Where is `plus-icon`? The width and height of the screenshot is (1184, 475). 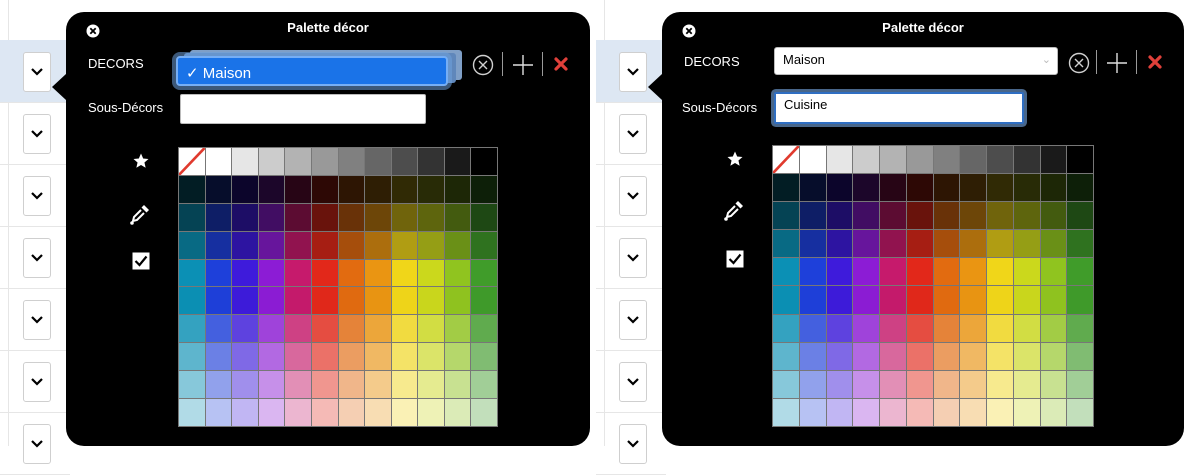
plus-icon is located at coordinates (523, 65).